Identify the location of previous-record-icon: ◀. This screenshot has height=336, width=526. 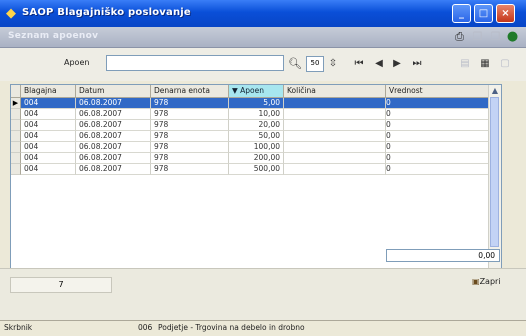
(379, 63).